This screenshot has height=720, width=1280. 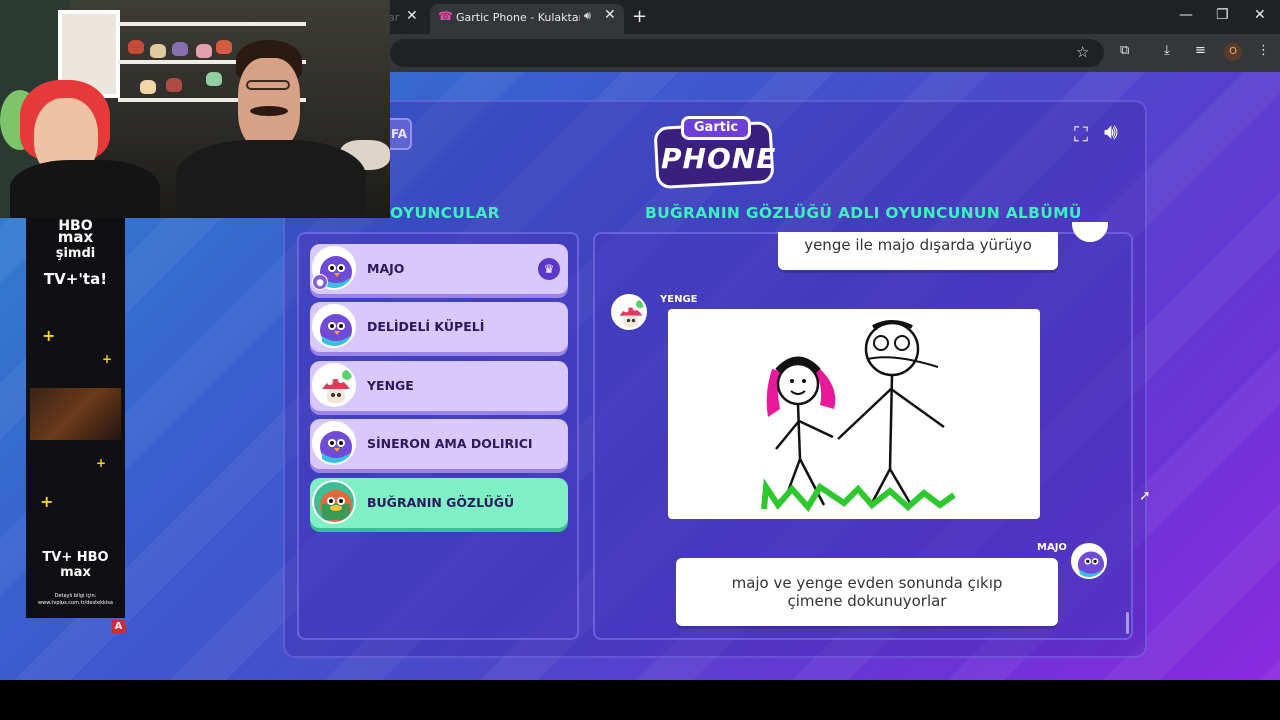 What do you see at coordinates (85, 189) in the screenshot?
I see `person-left-body` at bounding box center [85, 189].